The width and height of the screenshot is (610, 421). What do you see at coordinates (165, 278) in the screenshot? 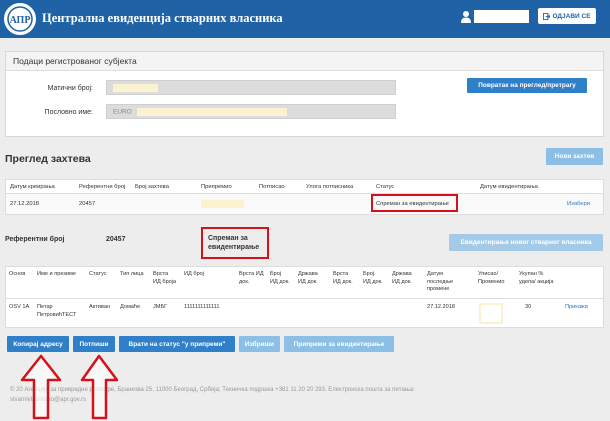
I see `col-id-type: Врста ИД броја` at bounding box center [165, 278].